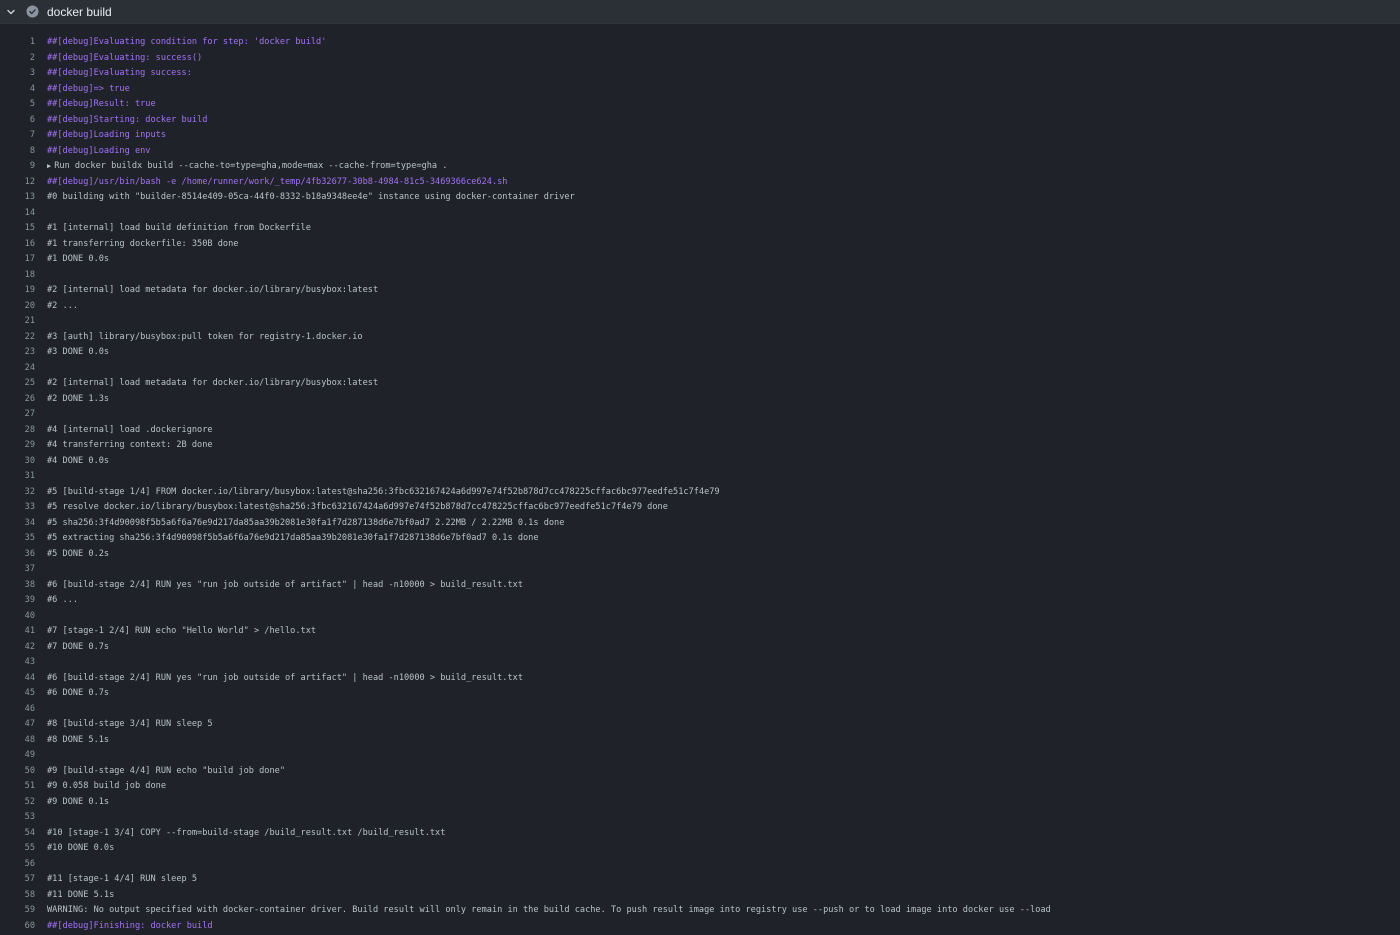 Image resolution: width=1400 pixels, height=935 pixels. What do you see at coordinates (17, 694) in the screenshot?
I see `line-number: 45` at bounding box center [17, 694].